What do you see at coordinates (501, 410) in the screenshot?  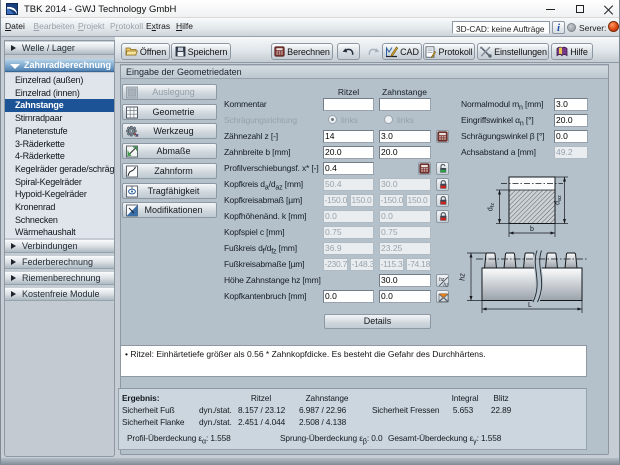 I see `result-value: 22.89` at bounding box center [501, 410].